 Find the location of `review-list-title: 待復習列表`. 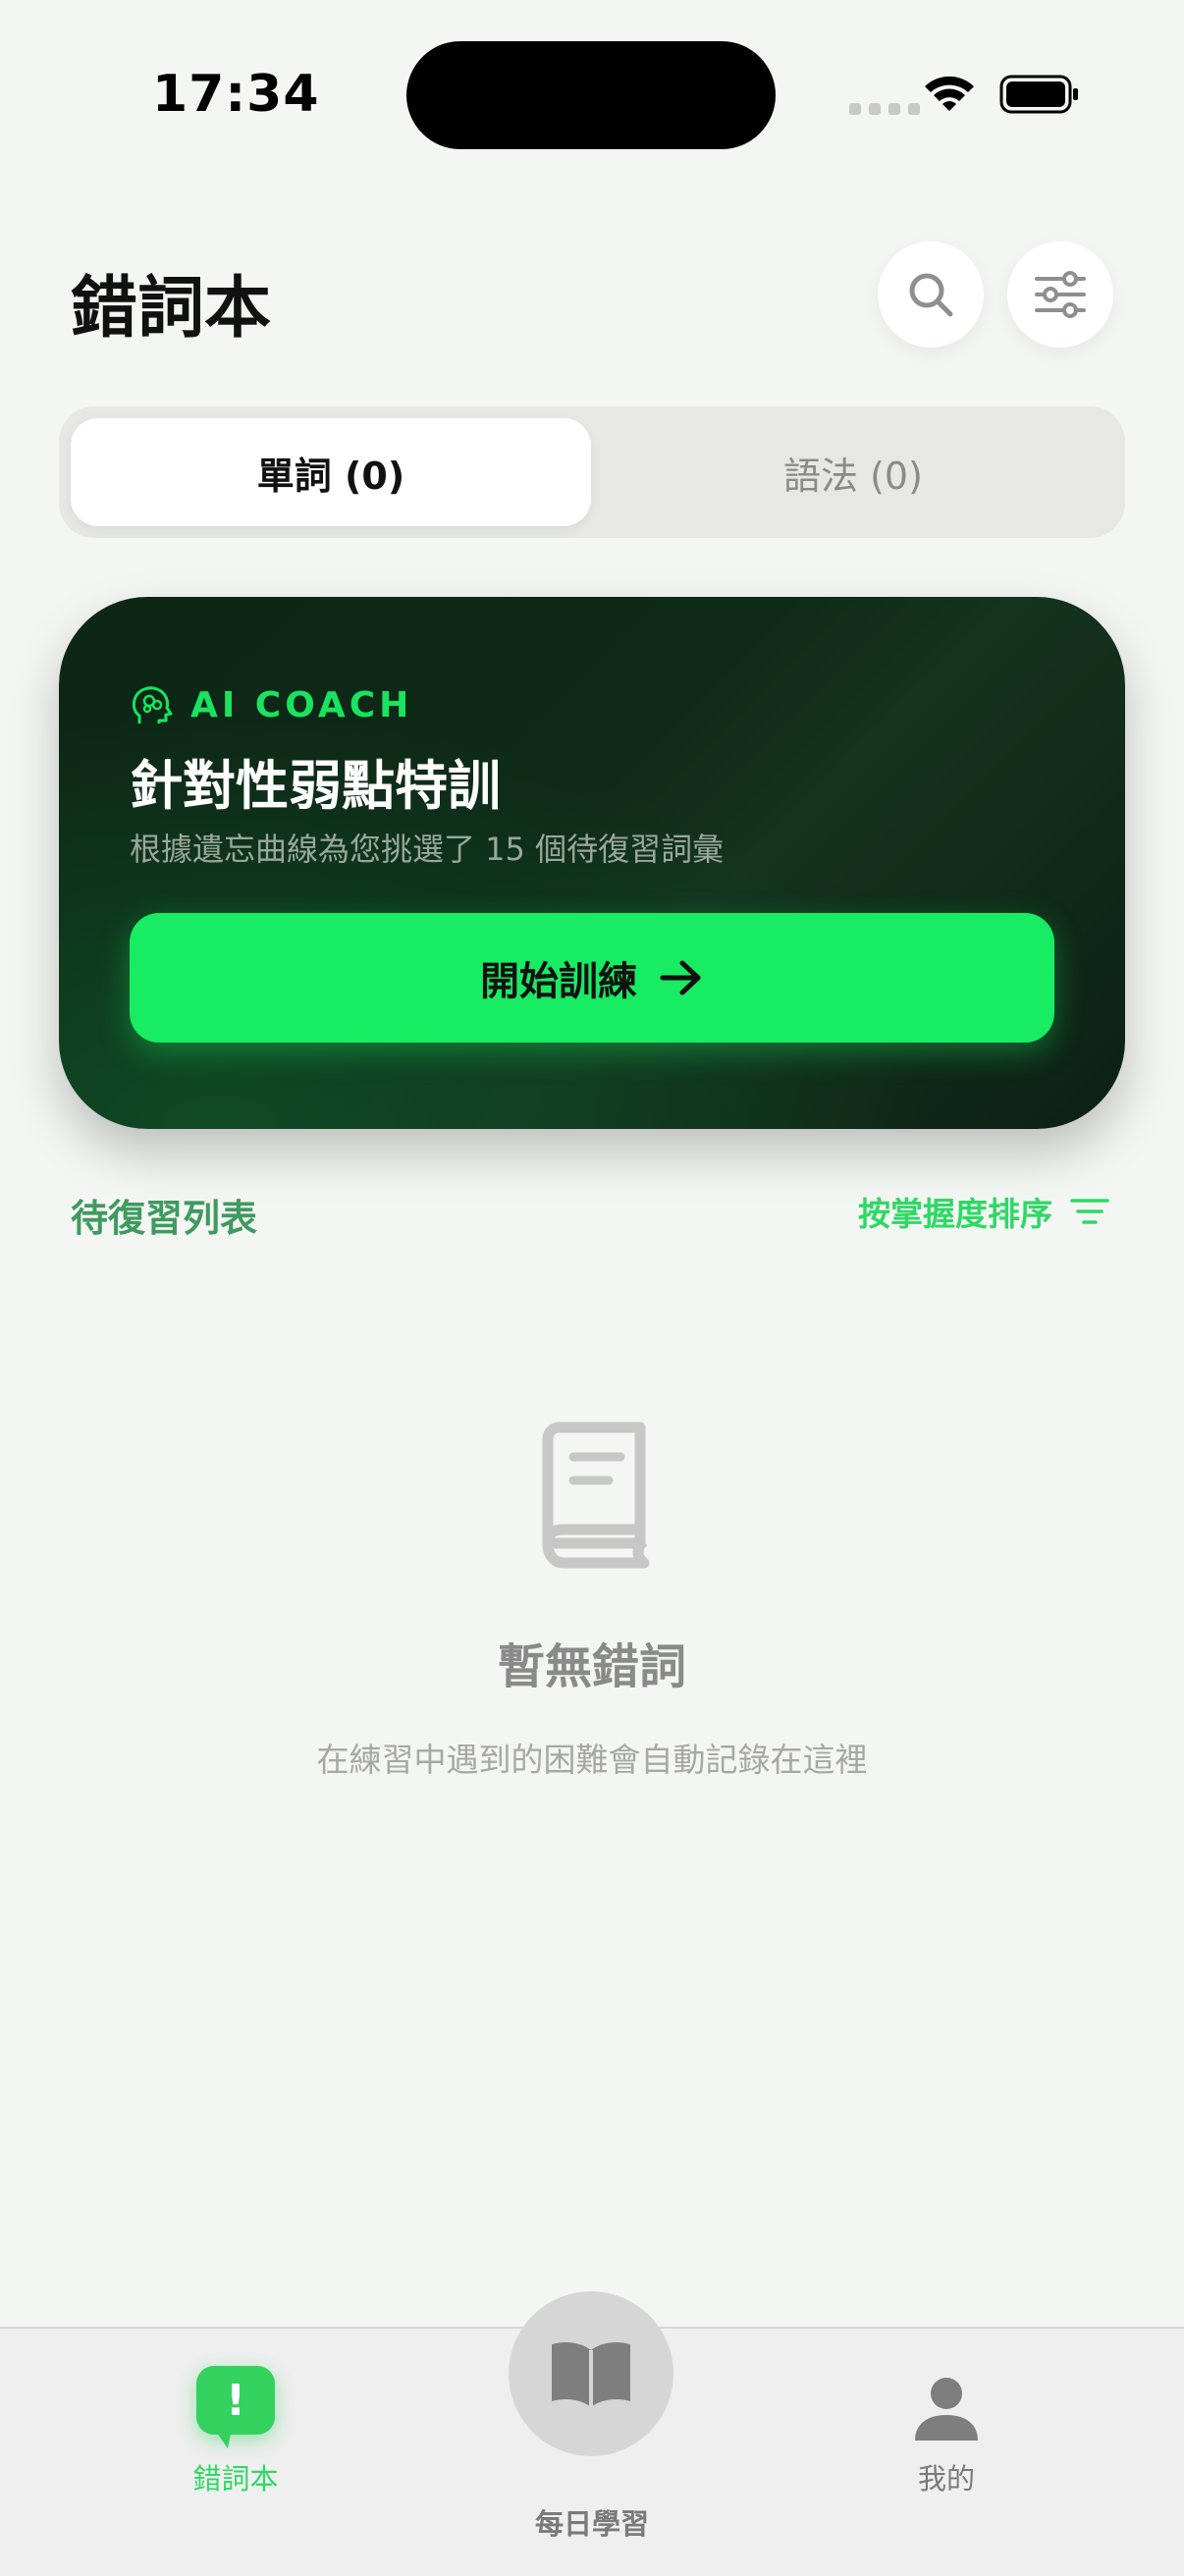

review-list-title: 待復習列表 is located at coordinates (164, 1218).